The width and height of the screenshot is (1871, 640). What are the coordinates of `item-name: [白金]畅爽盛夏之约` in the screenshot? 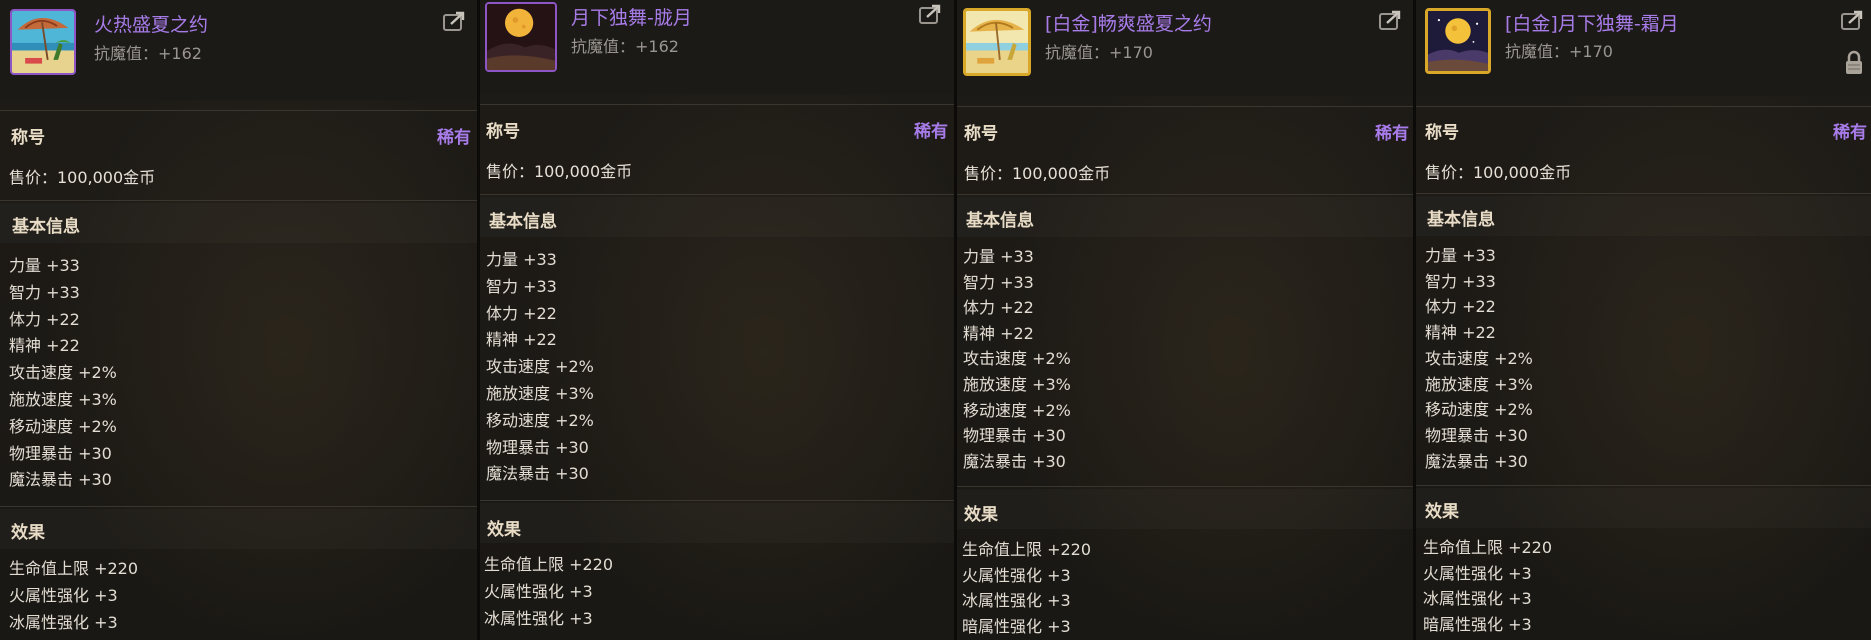 It's located at (1128, 24).